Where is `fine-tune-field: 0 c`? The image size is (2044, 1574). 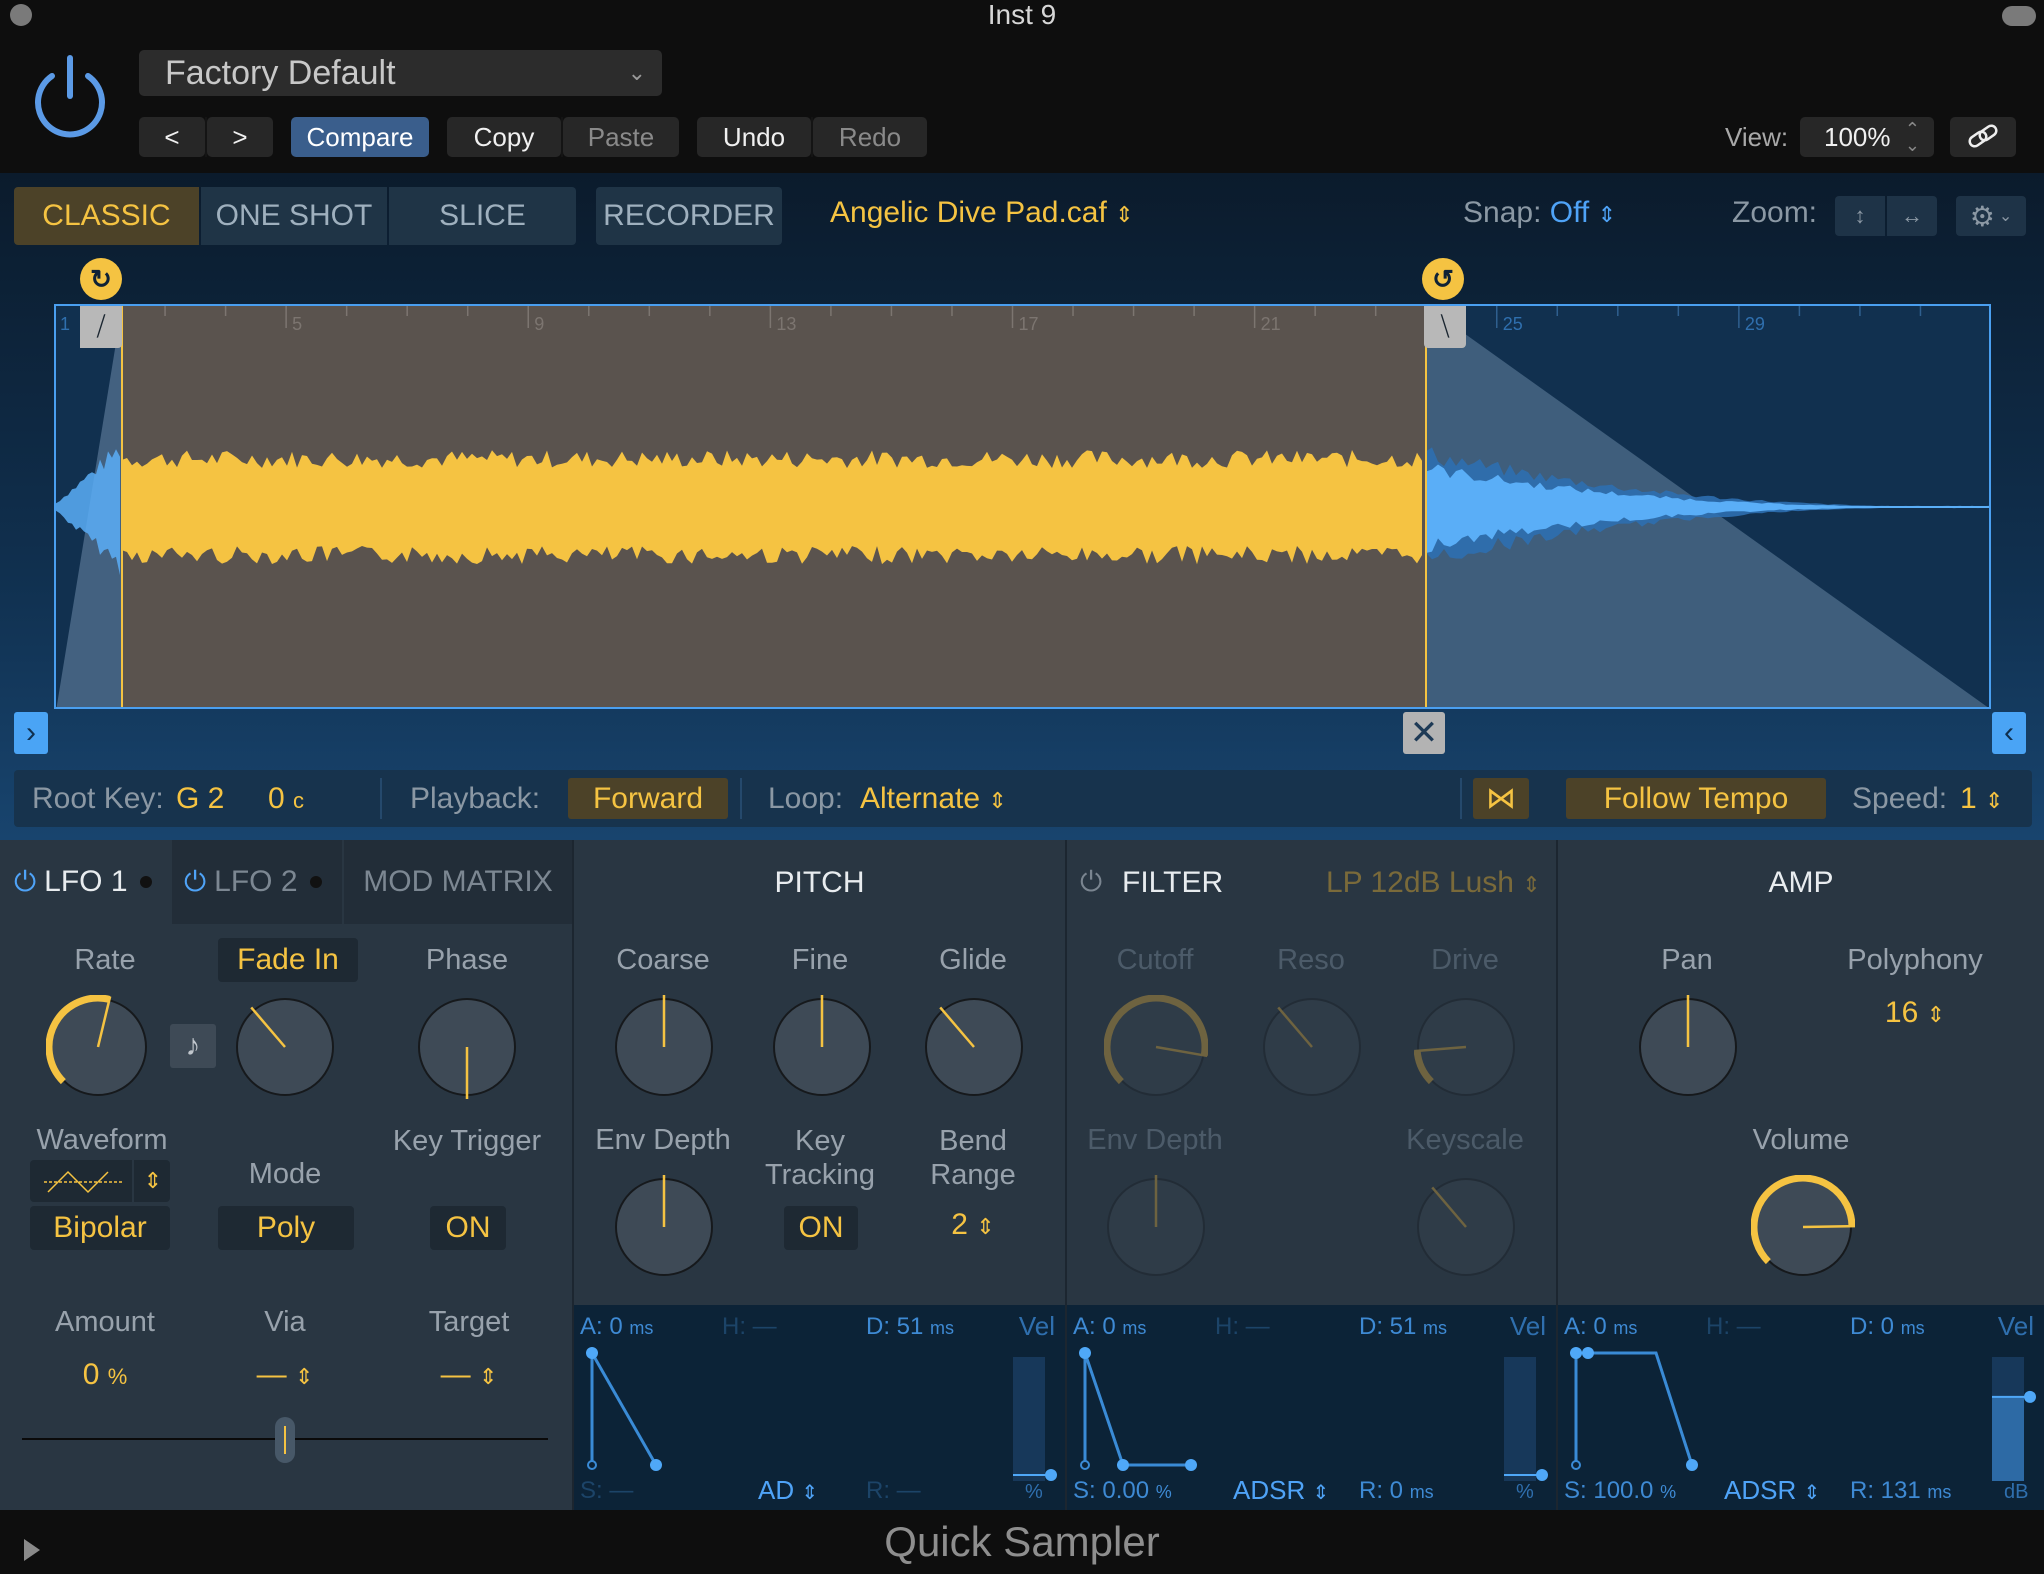 fine-tune-field: 0 c is located at coordinates (286, 798).